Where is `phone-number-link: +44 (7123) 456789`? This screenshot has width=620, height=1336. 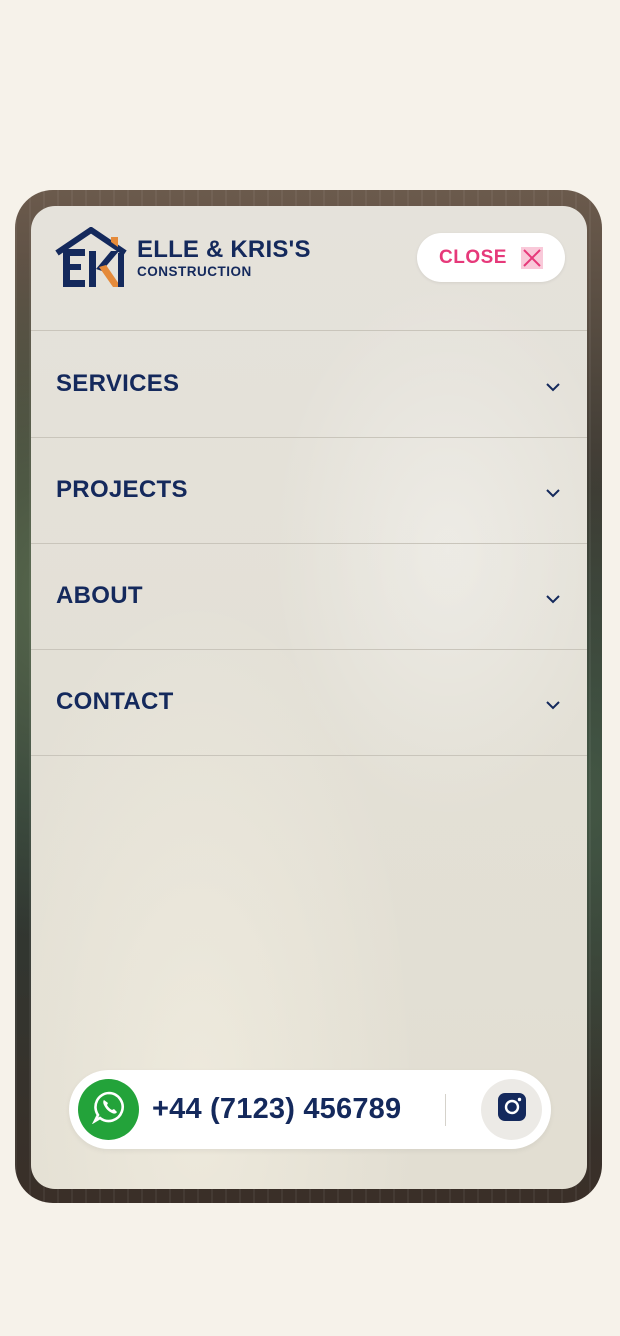 phone-number-link: +44 (7123) 456789 is located at coordinates (276, 1109).